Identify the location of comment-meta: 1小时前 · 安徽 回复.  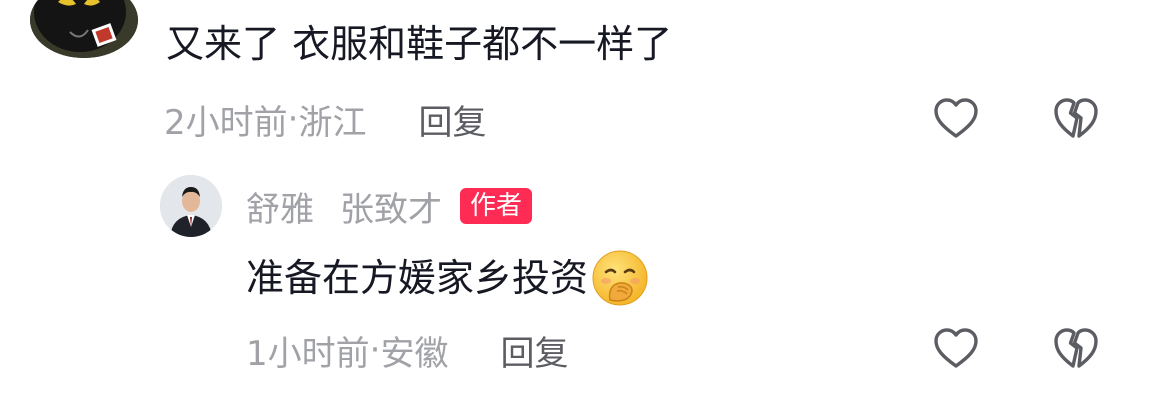
(407, 350).